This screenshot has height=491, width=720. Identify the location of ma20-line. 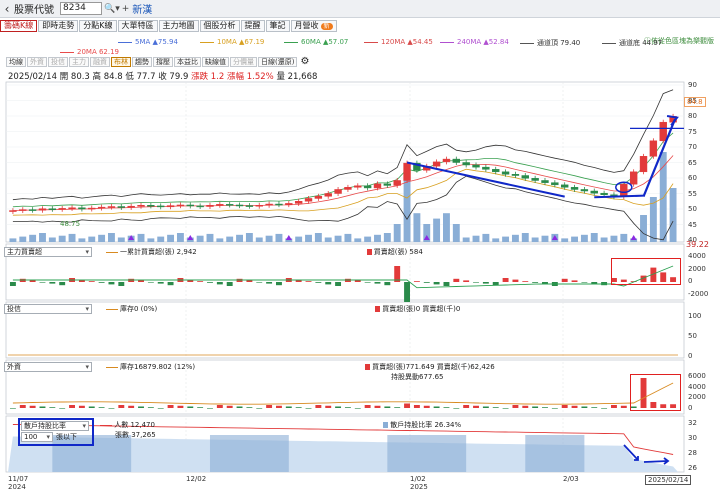
(343, 183).